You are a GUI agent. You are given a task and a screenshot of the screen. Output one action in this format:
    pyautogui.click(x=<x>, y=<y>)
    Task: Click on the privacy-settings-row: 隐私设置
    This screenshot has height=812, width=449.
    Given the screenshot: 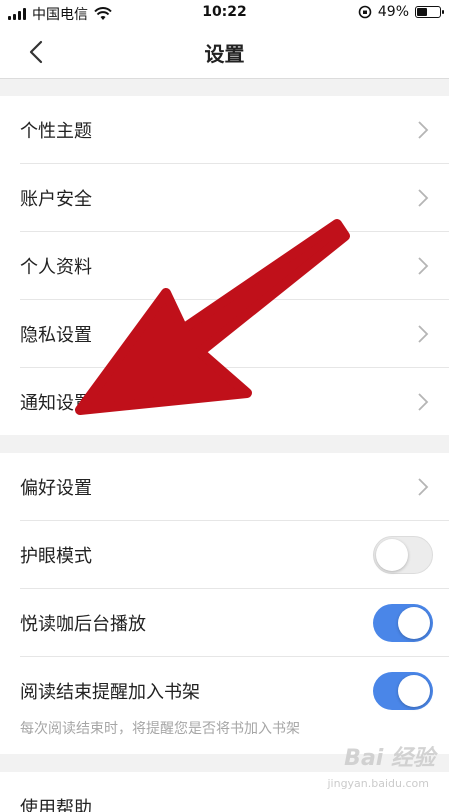 What is the action you would take?
    pyautogui.click(x=234, y=334)
    